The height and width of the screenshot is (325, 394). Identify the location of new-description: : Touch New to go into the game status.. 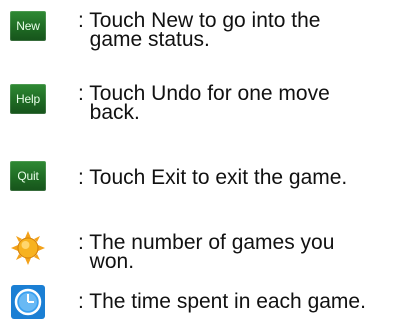
(199, 30).